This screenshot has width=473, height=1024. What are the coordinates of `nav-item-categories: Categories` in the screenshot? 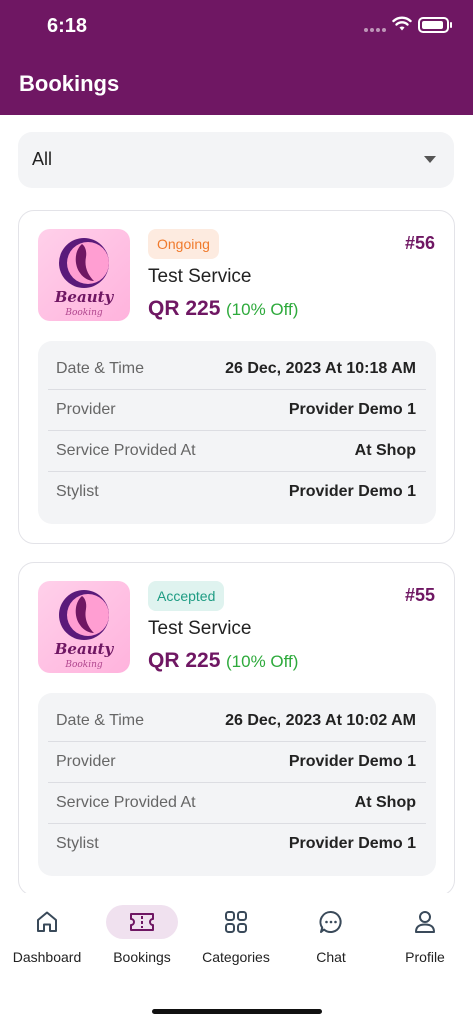 It's located at (236, 935).